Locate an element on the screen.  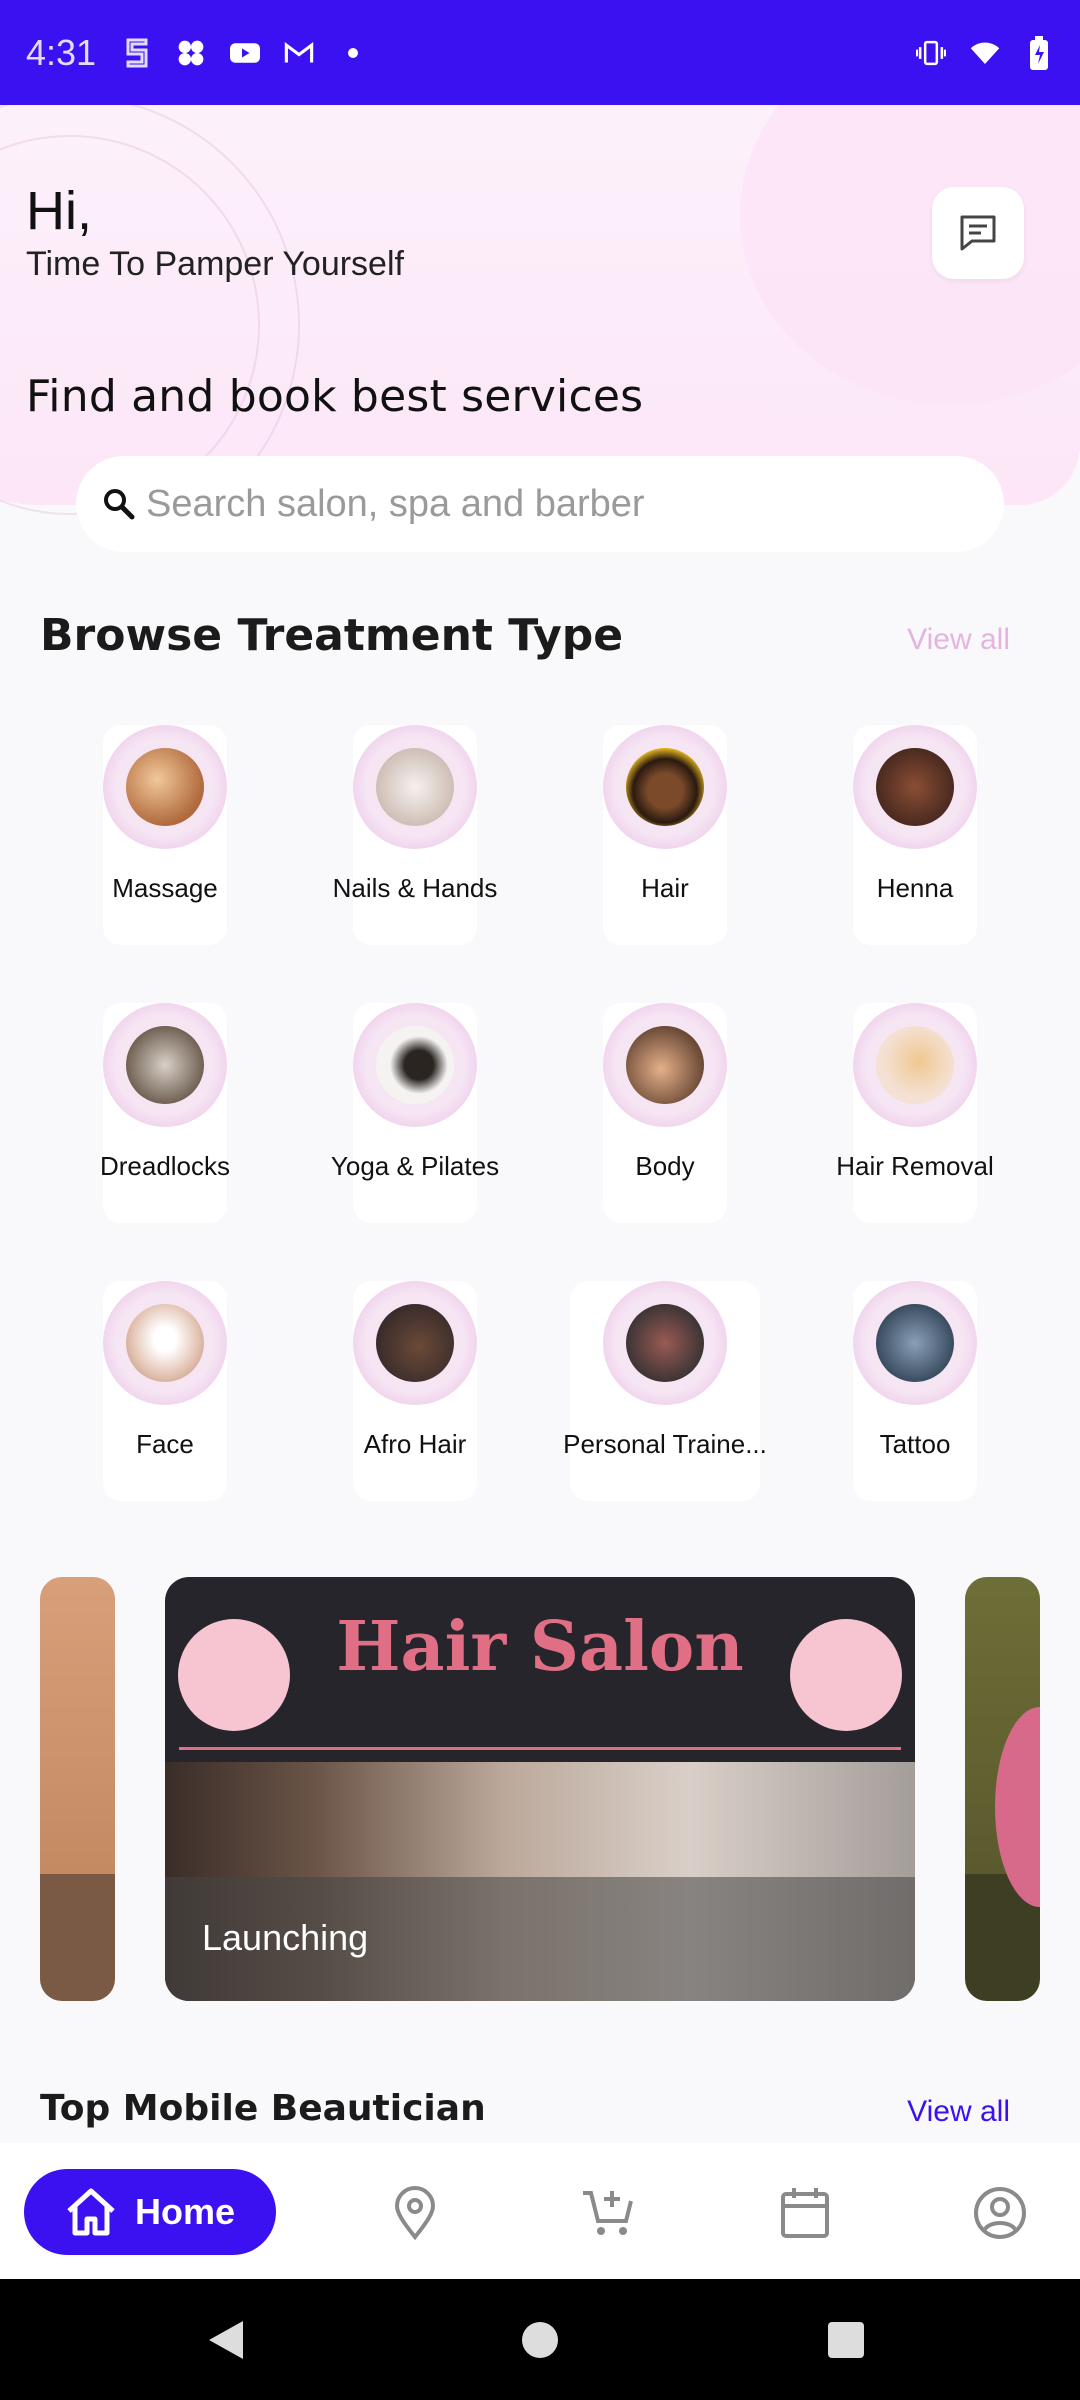
banner-label: Launching is located at coordinates (285, 1937).